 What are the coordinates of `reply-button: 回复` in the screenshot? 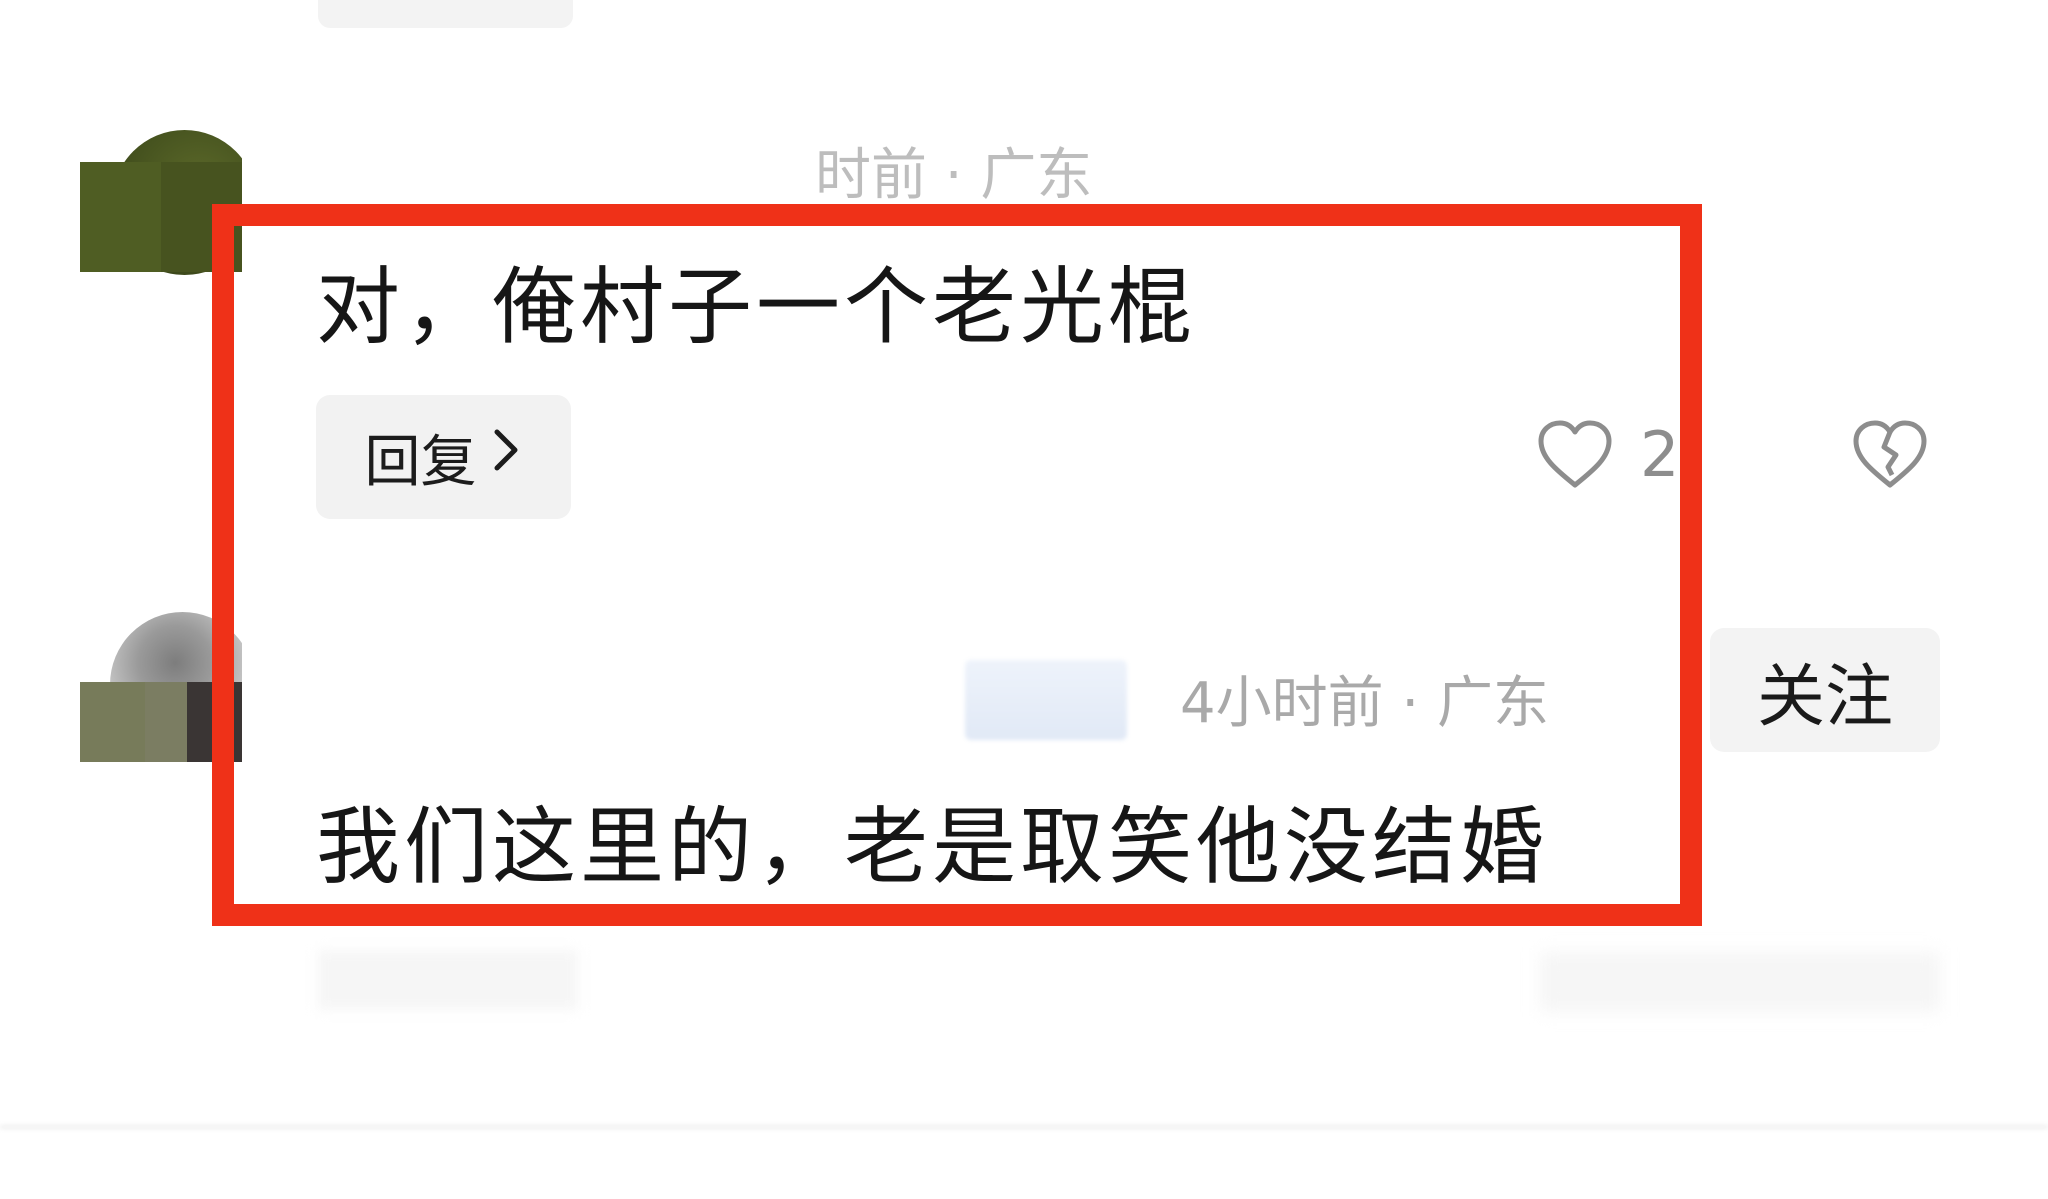 It's located at (443, 457).